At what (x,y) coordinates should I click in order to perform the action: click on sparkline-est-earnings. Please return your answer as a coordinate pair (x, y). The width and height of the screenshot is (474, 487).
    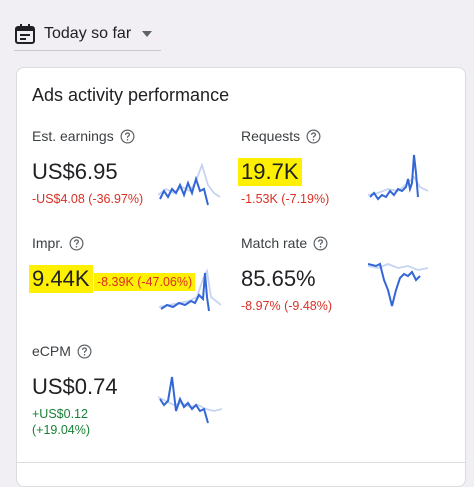
    Looking at the image, I should click on (189, 184).